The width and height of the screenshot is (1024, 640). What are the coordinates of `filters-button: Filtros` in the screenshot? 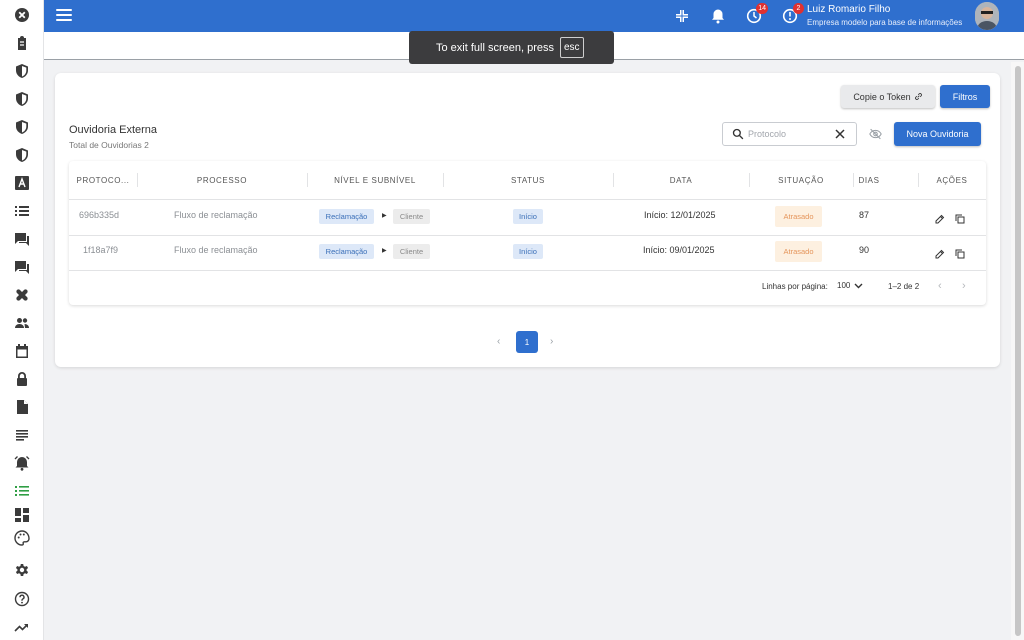 It's located at (965, 96).